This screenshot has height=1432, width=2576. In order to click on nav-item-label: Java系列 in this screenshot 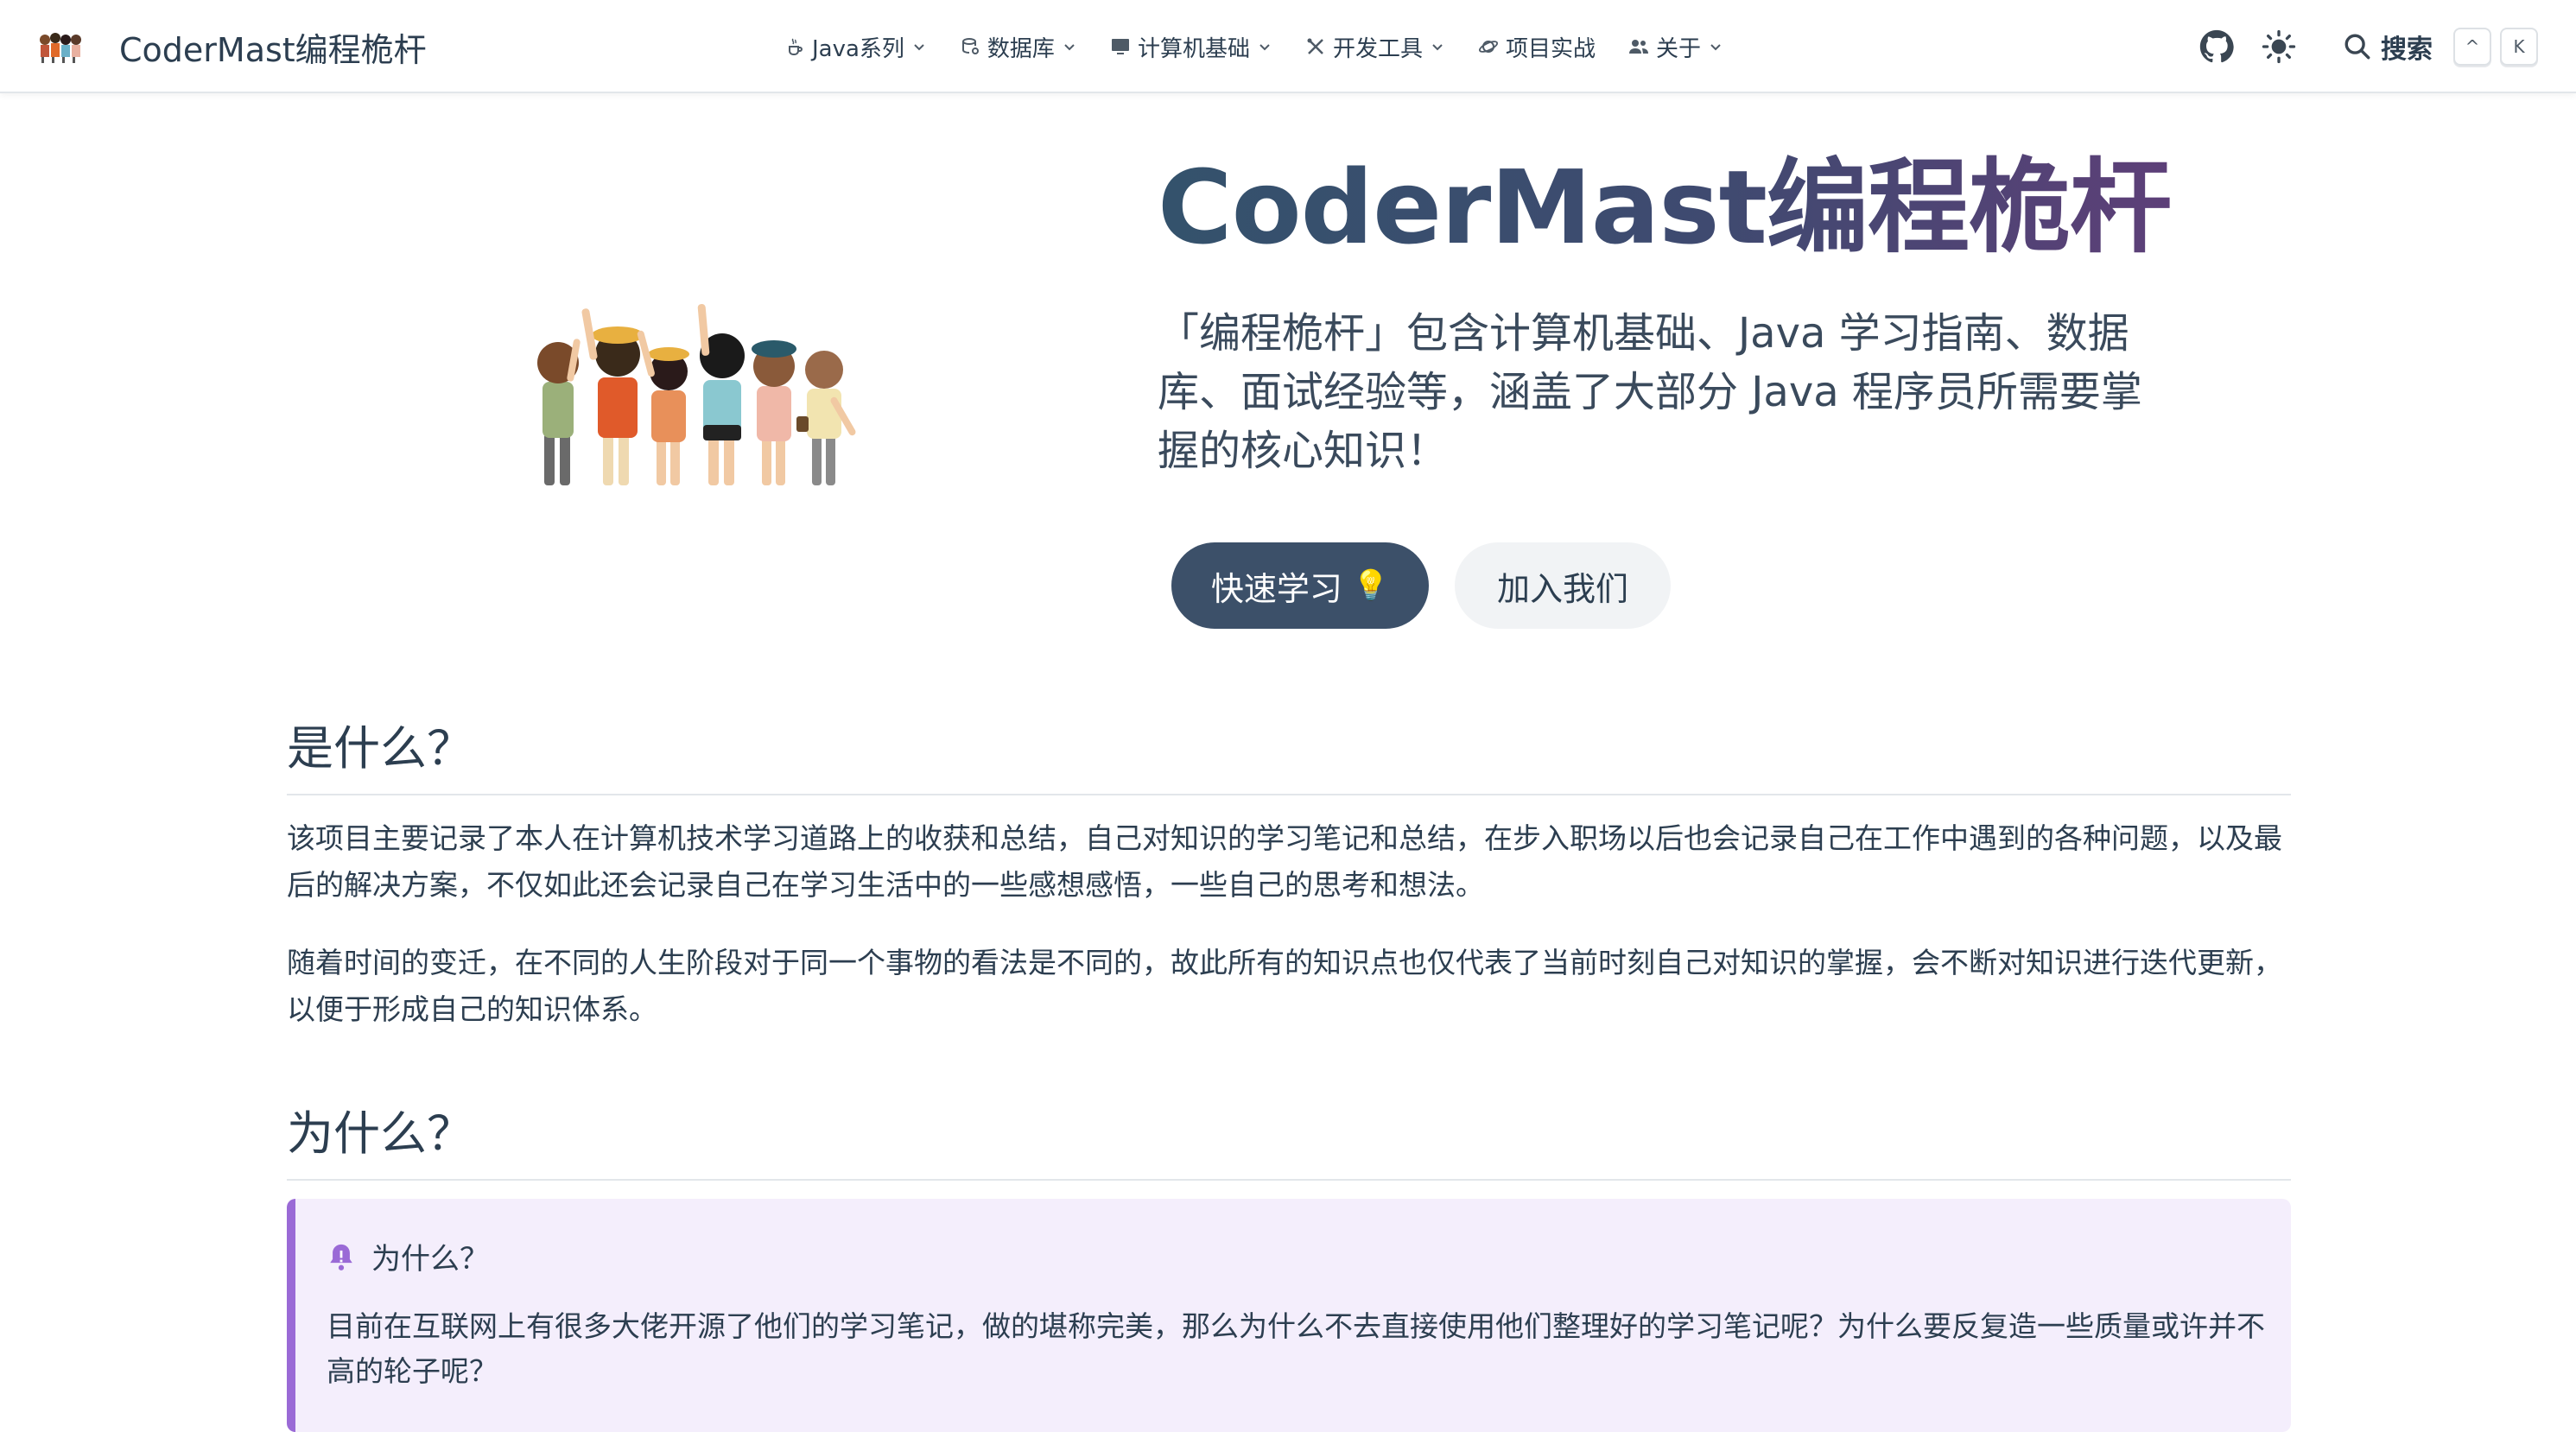, I will do `click(858, 49)`.